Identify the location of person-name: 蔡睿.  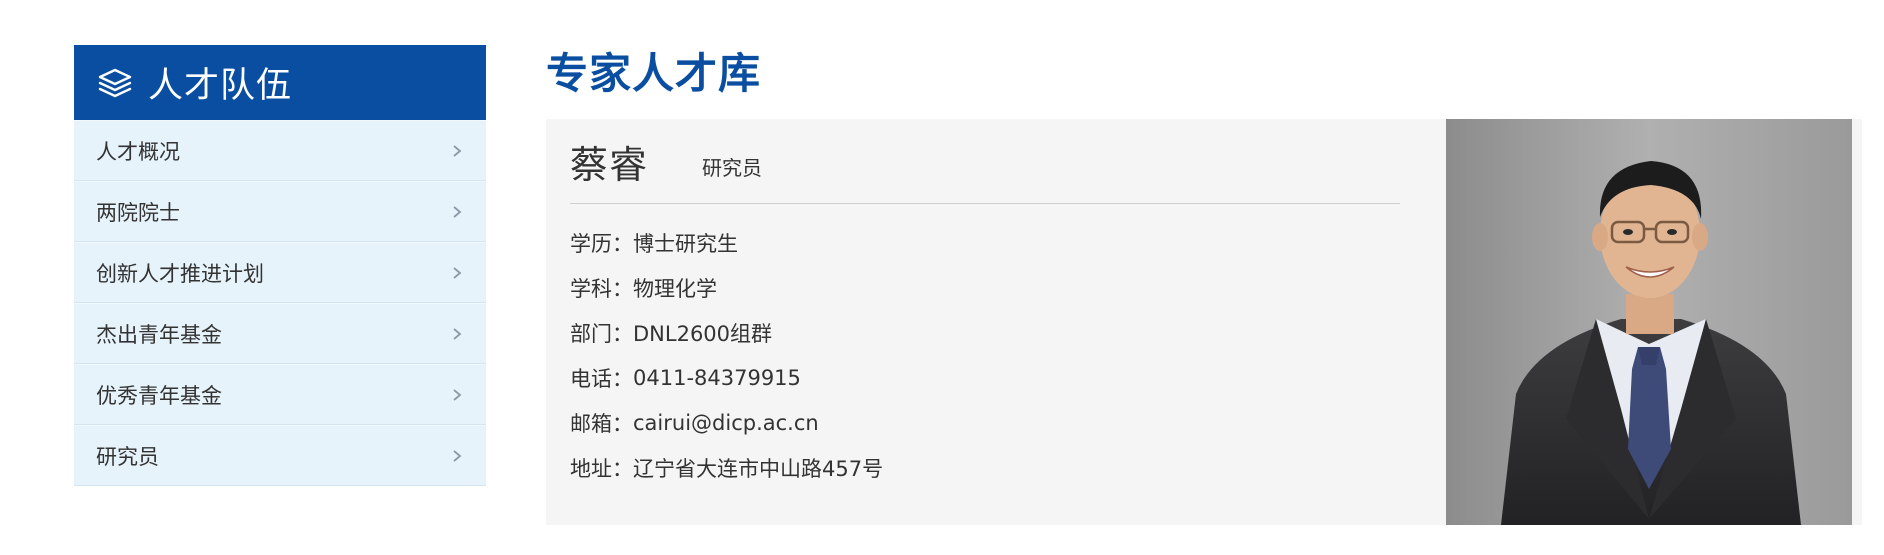
(609, 164).